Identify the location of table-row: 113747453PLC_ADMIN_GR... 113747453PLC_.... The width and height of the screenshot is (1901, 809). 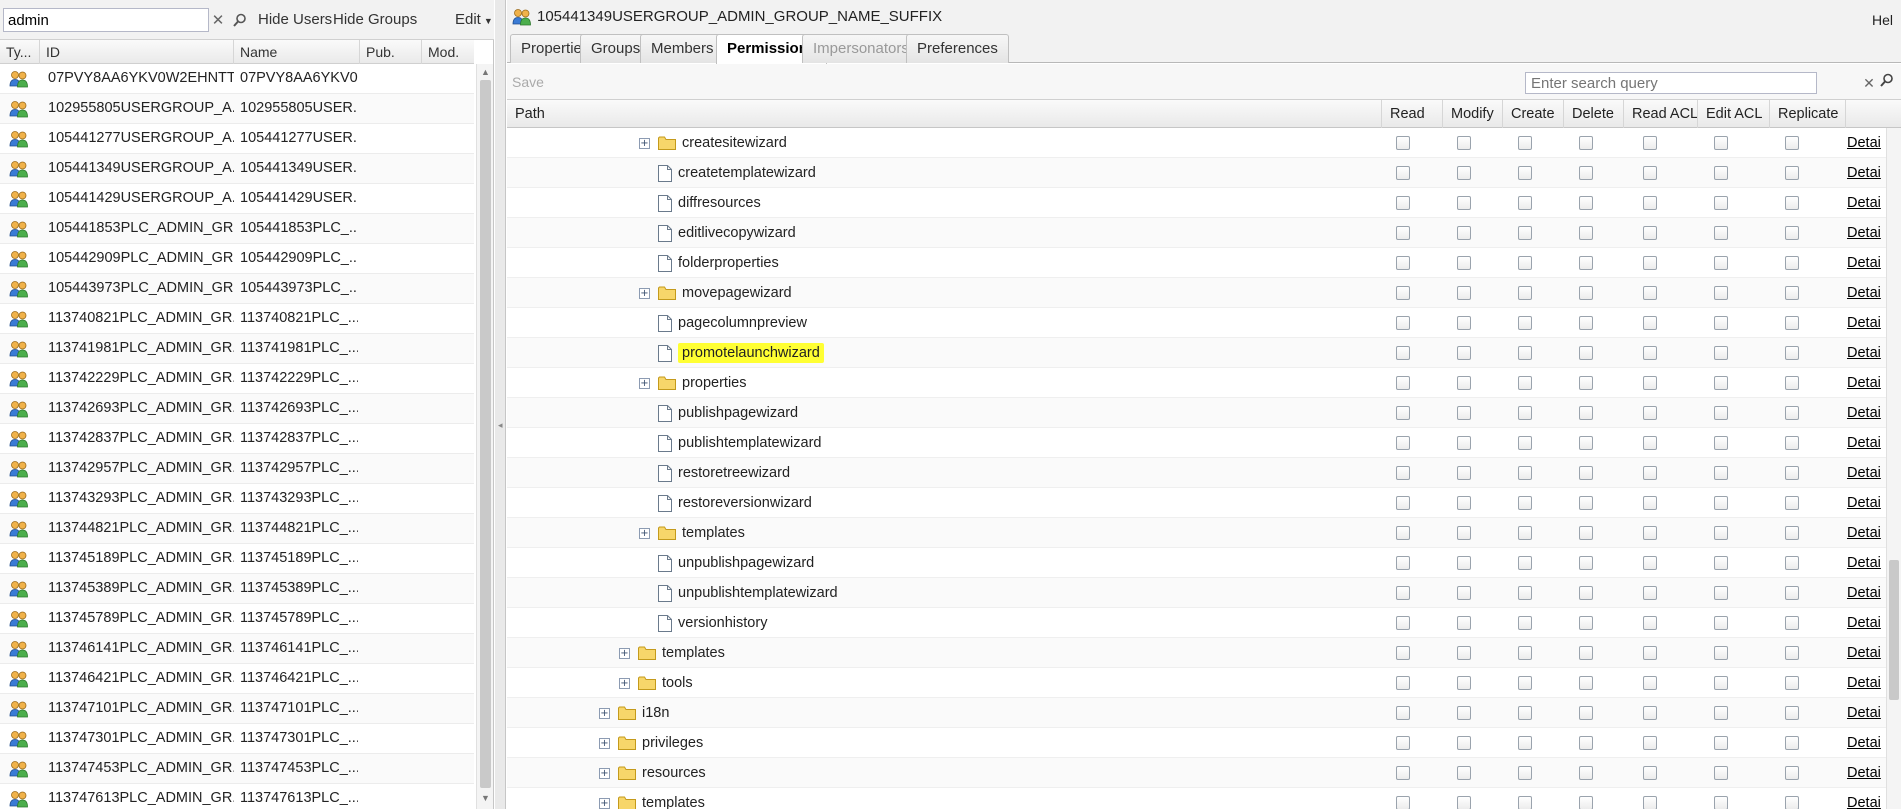
(237, 769).